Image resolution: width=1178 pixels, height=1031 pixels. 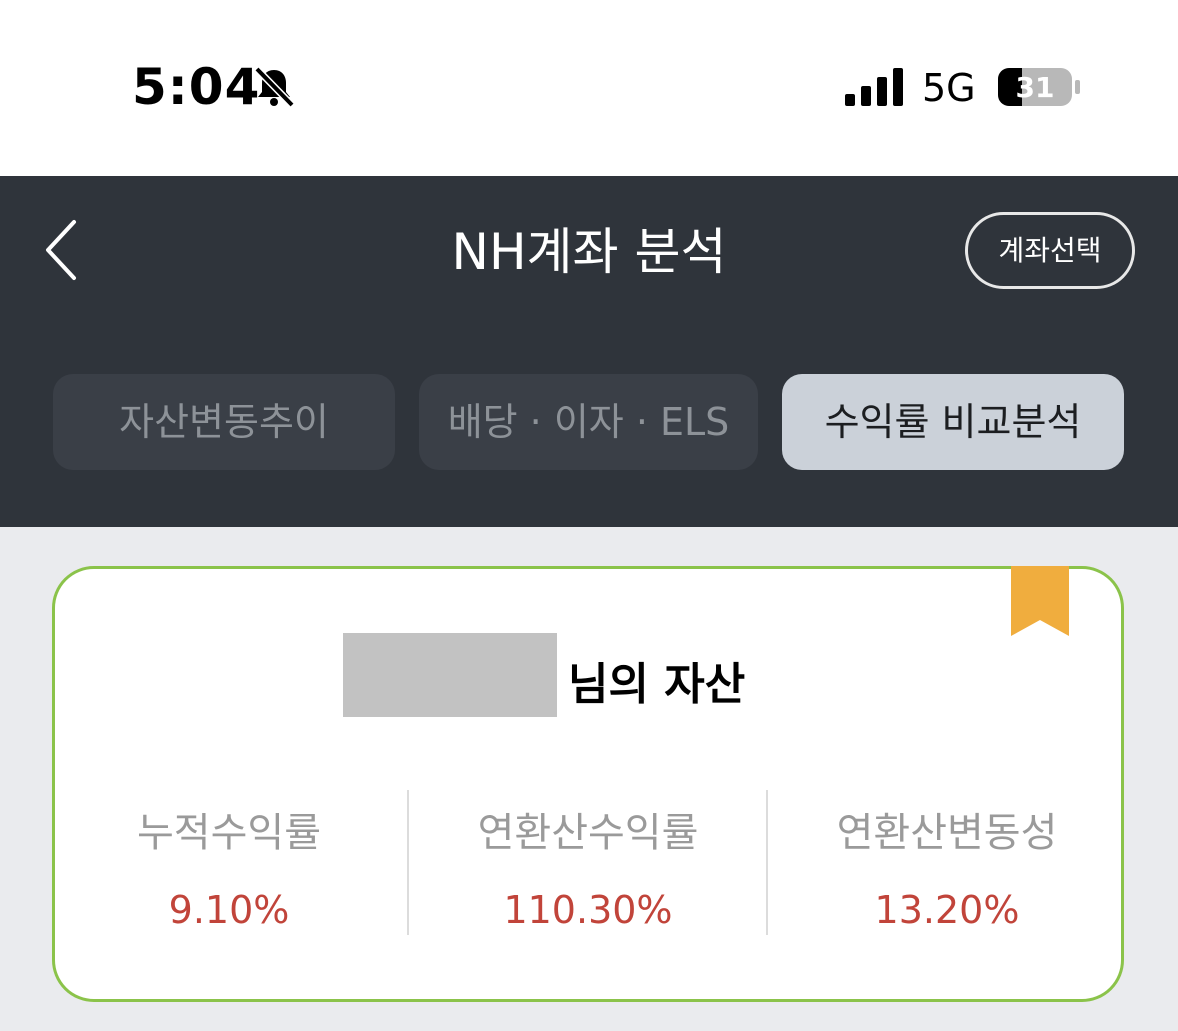 I want to click on metric-label-cumulative-return: 누적수익률, so click(x=229, y=833).